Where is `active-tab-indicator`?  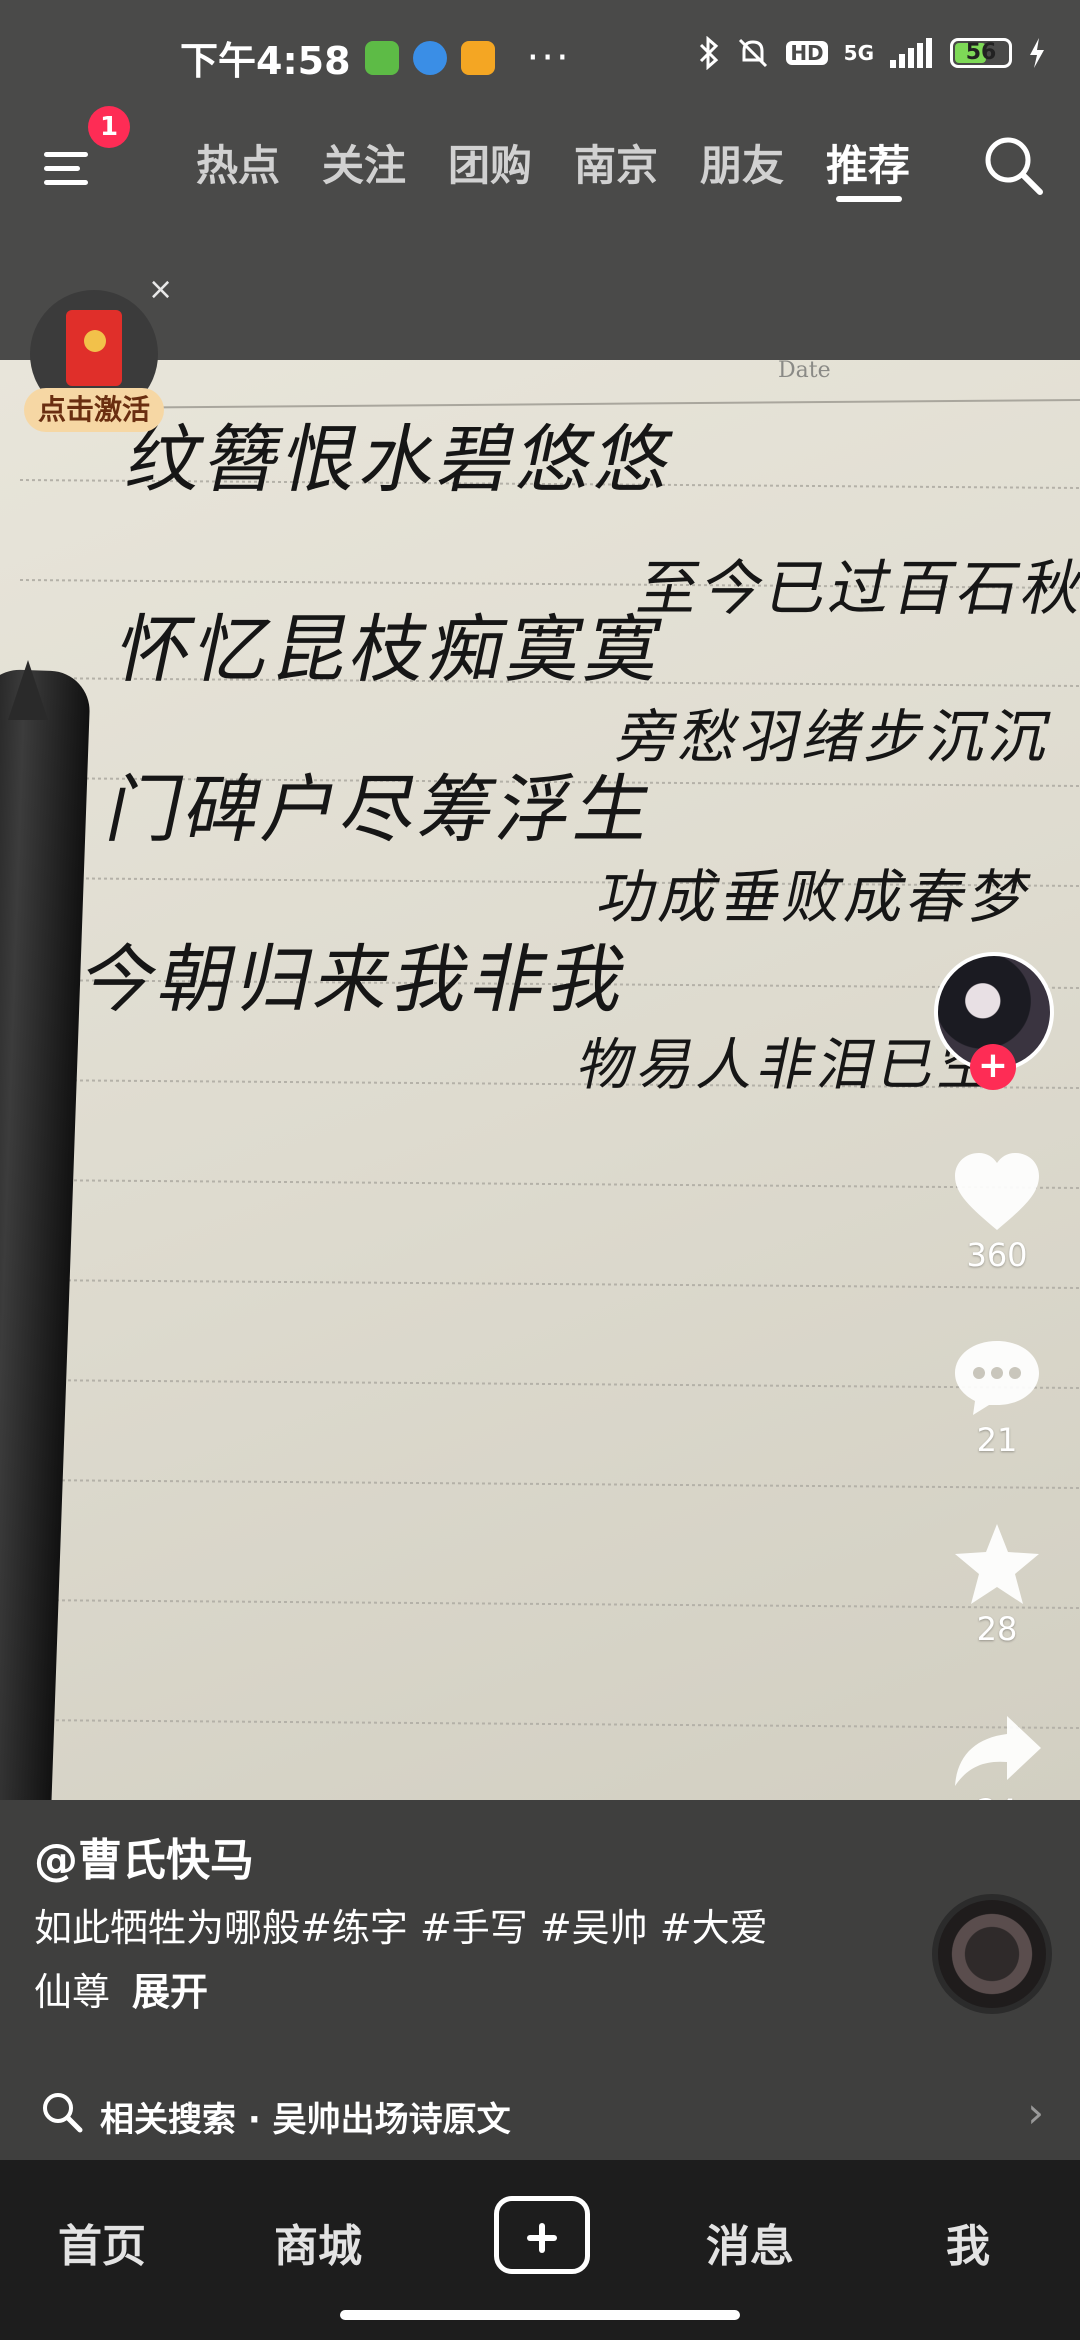 active-tab-indicator is located at coordinates (869, 199).